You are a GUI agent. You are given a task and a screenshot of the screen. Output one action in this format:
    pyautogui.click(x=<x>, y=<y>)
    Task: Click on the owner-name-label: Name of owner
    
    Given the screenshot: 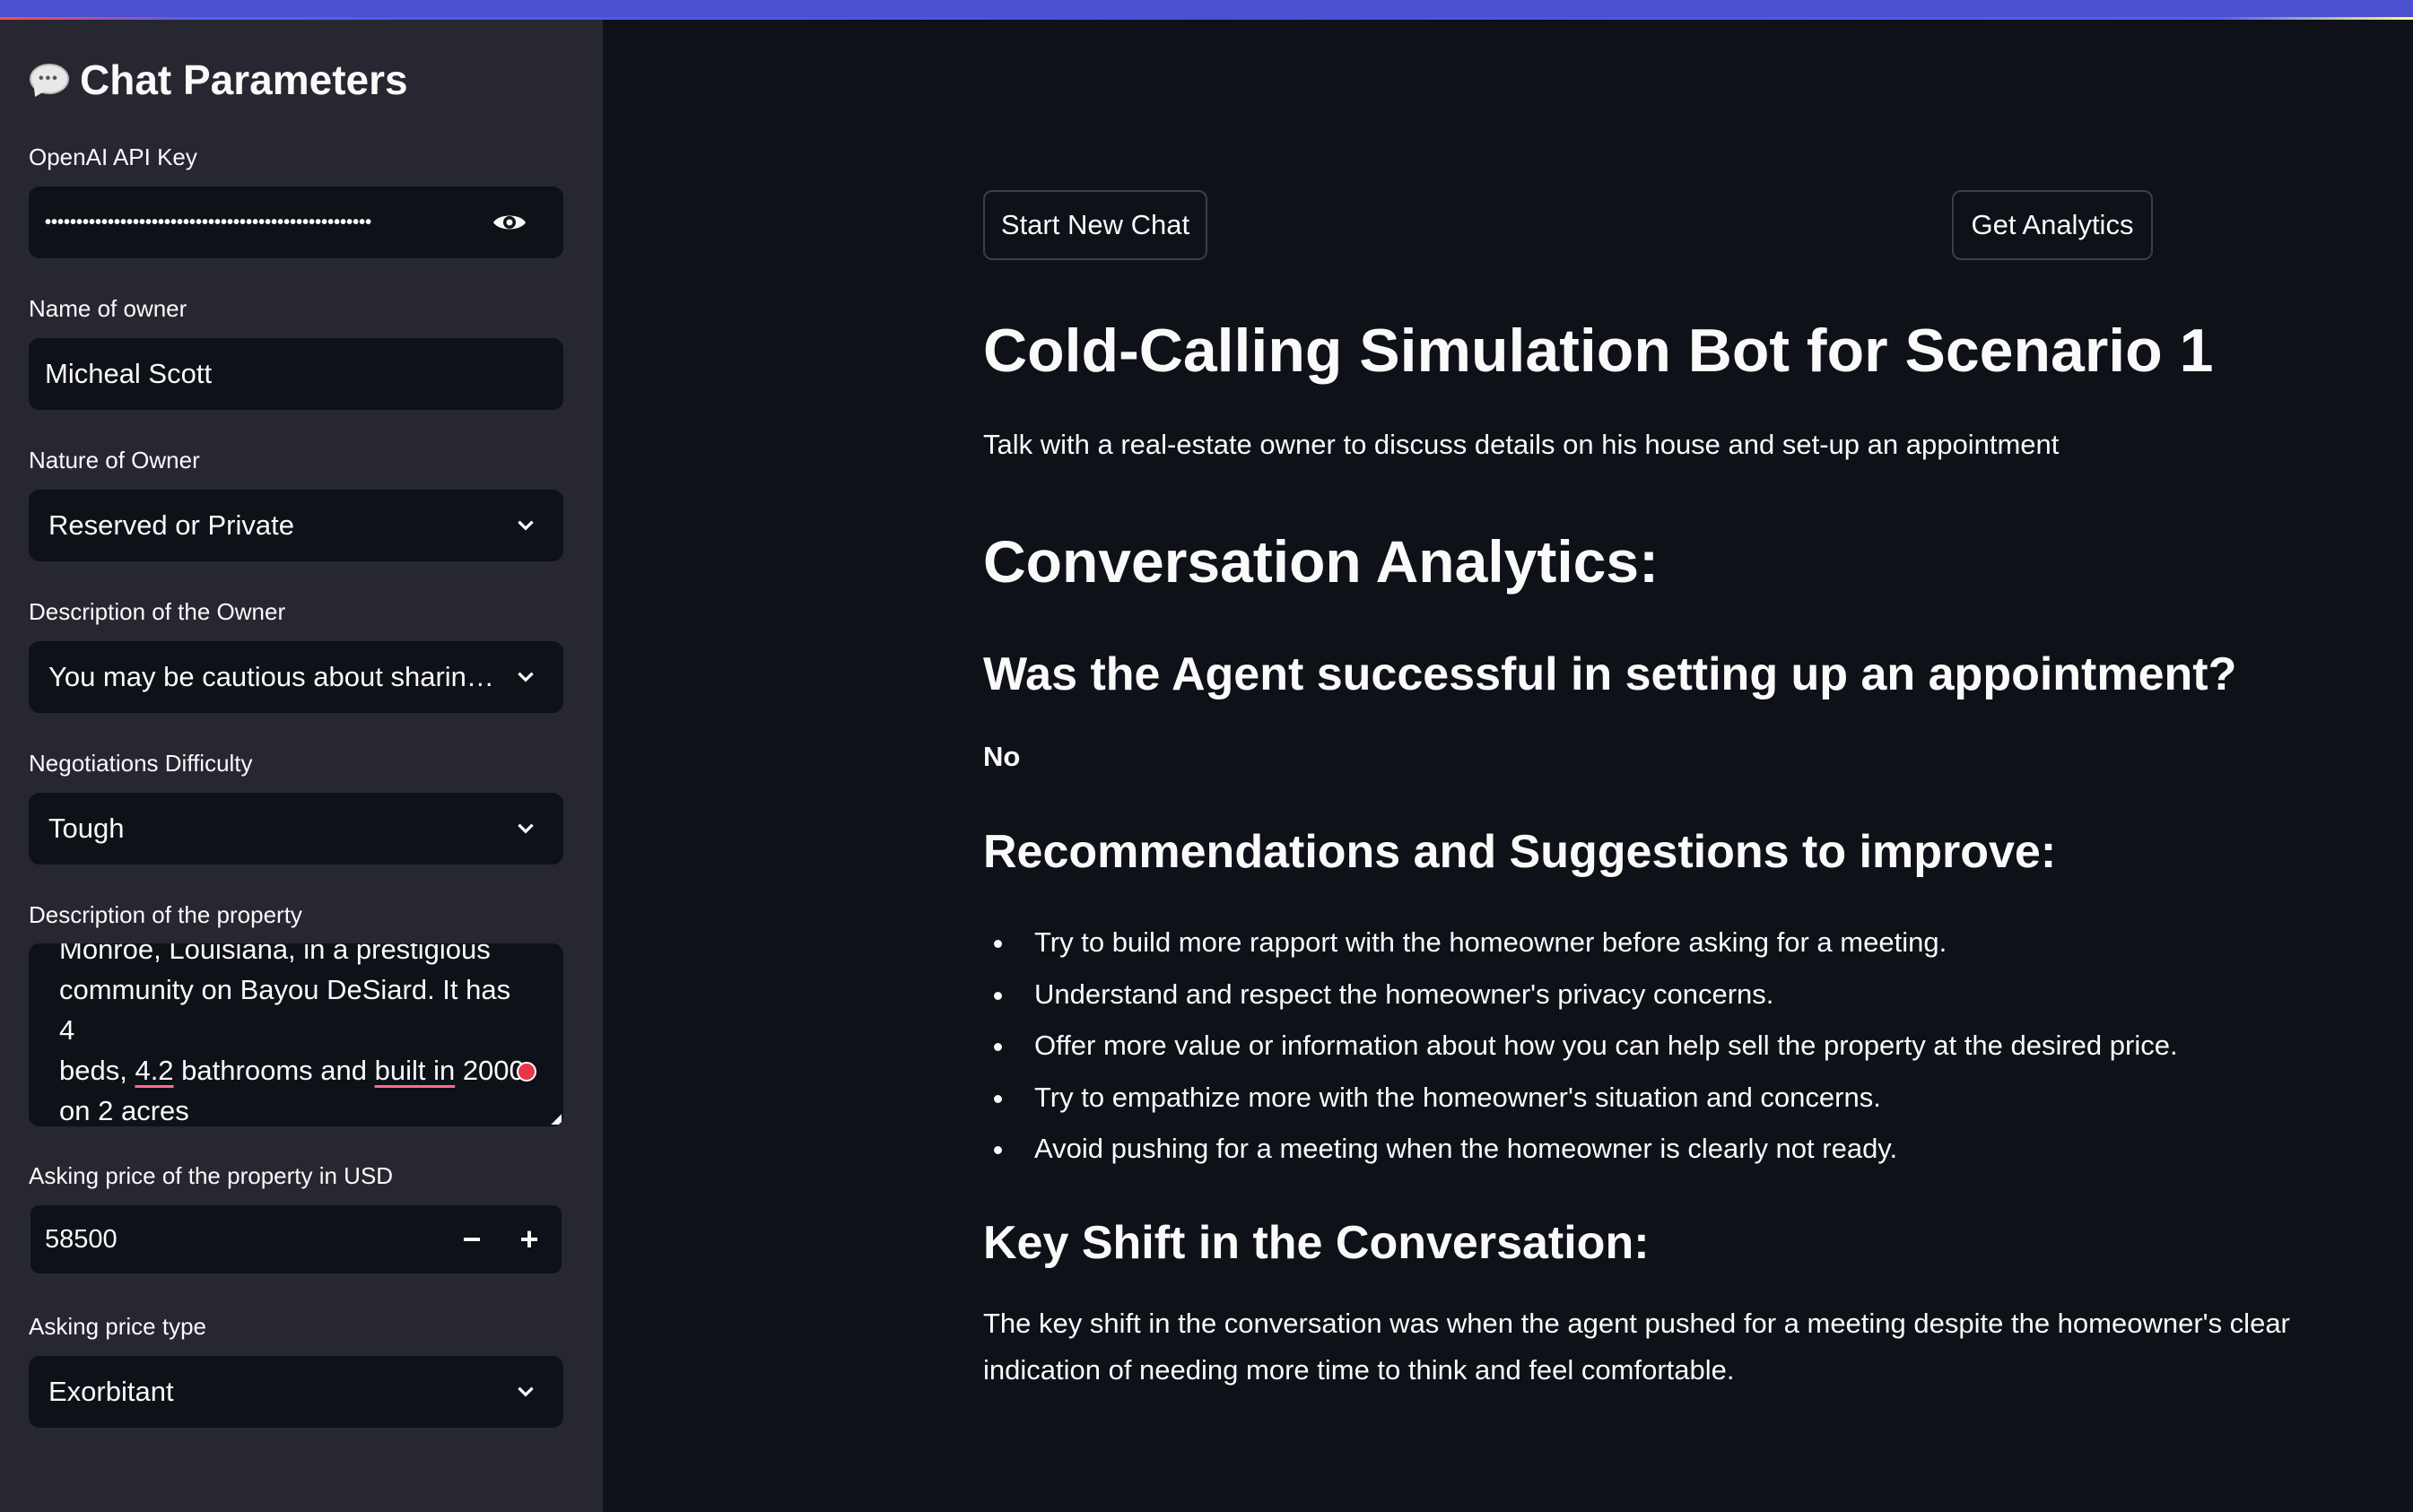 What is the action you would take?
    pyautogui.click(x=108, y=308)
    